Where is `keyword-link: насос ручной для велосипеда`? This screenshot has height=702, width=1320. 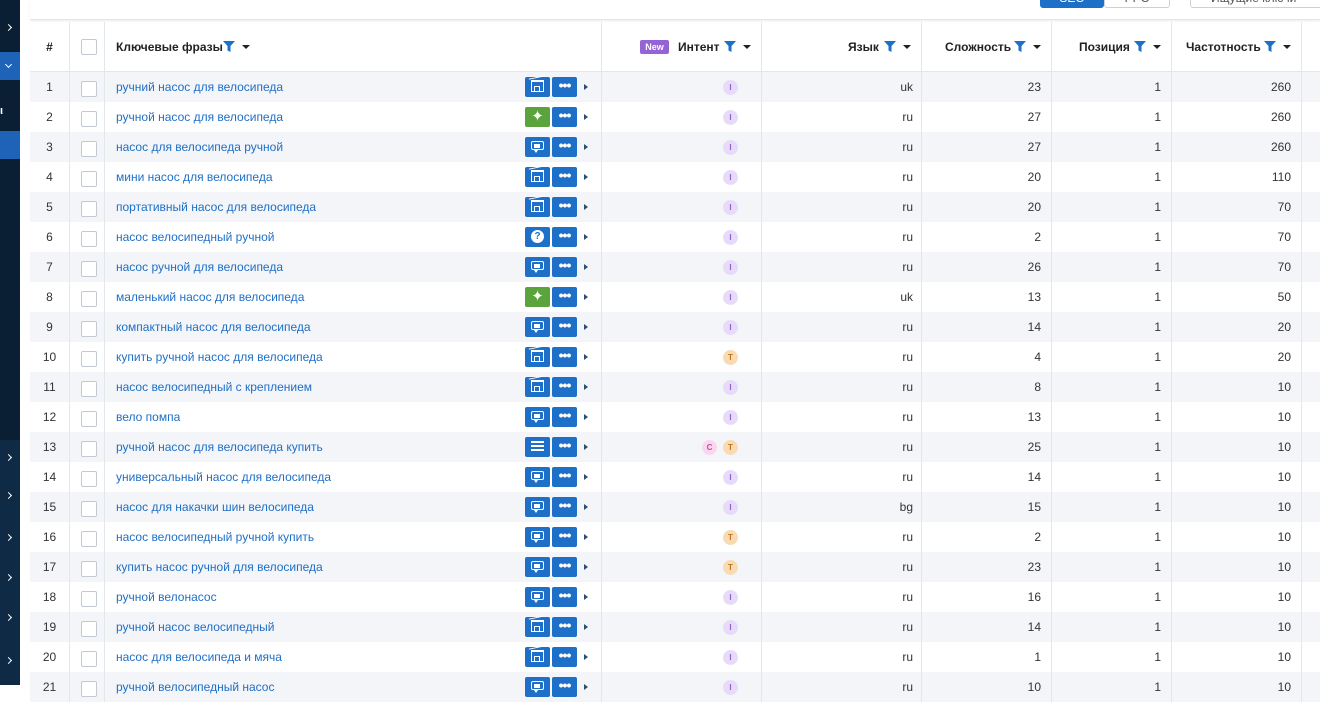
keyword-link: насос ручной для велосипеда is located at coordinates (199, 267).